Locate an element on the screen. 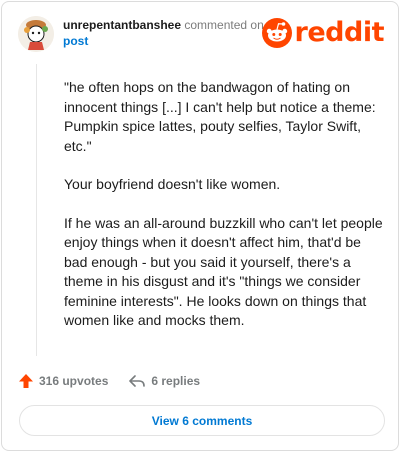 The image size is (400, 452). reply-arrow-icon is located at coordinates (137, 381).